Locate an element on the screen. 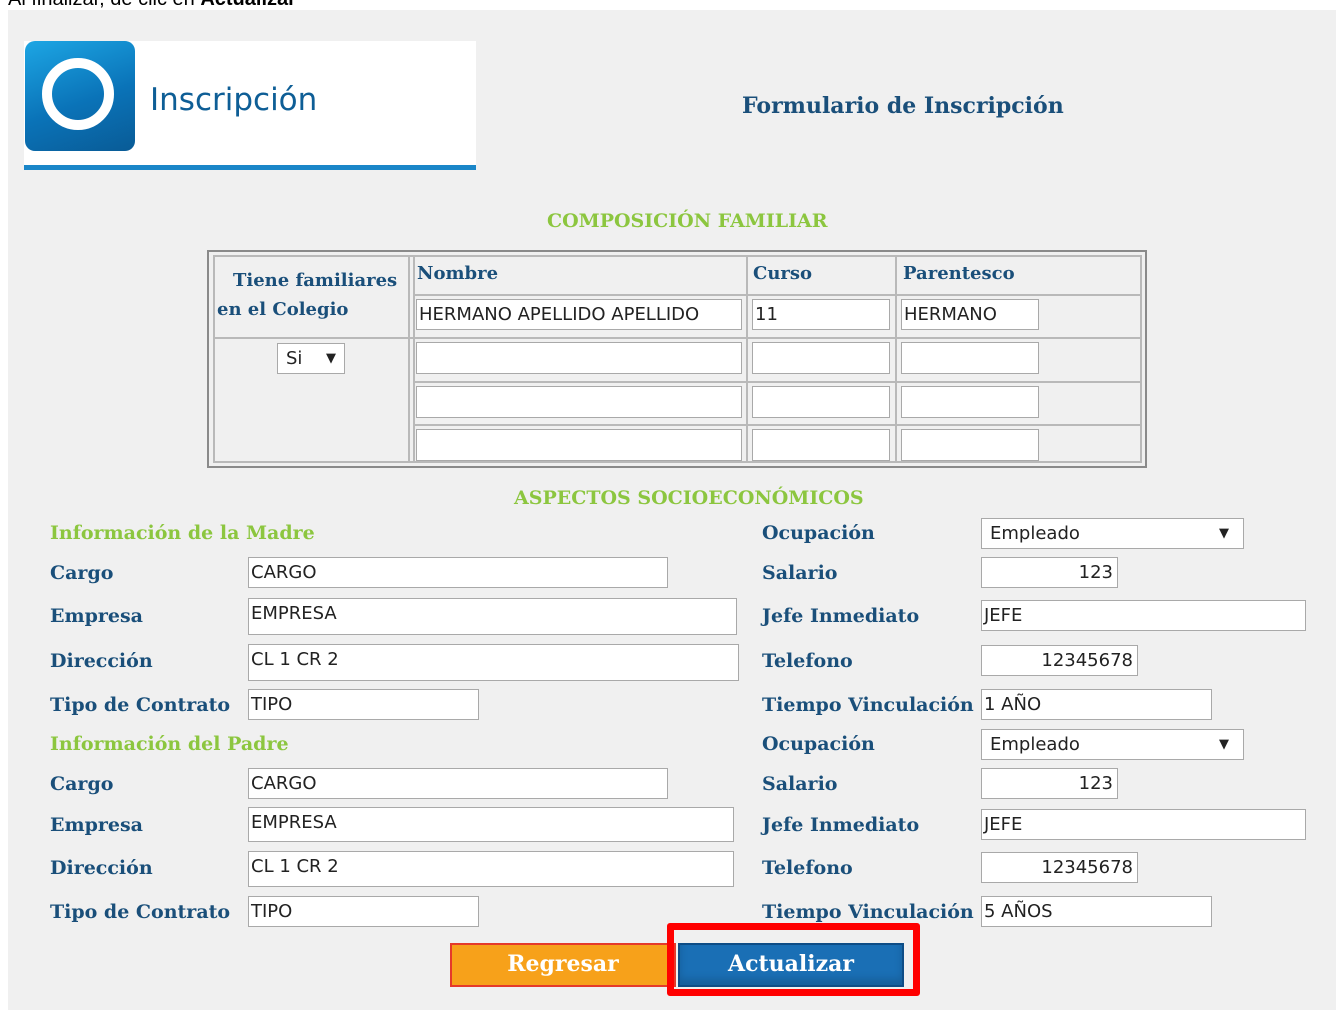 This screenshot has width=1343, height=1011. father-direccion-input: CL 1 CR 2 is located at coordinates (491, 869).